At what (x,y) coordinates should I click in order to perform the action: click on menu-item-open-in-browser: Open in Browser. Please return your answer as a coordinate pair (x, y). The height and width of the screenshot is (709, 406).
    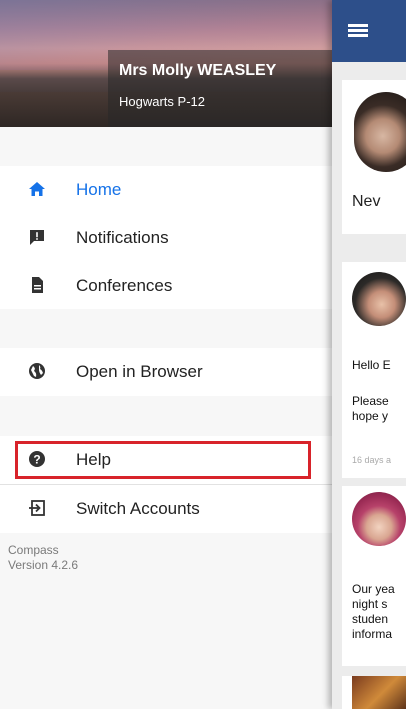
    Looking at the image, I should click on (166, 372).